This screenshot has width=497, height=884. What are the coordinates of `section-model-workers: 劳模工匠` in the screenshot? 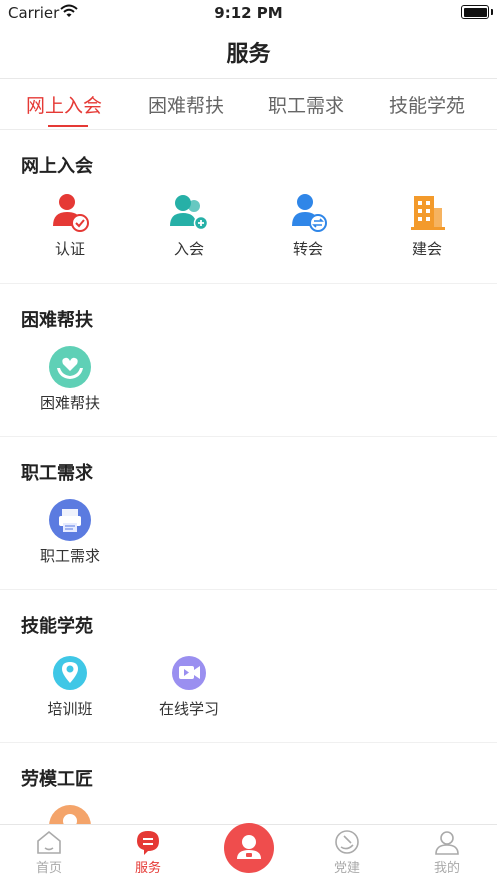 It's located at (248, 795).